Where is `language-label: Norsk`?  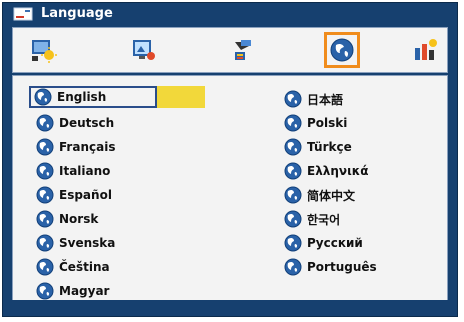 language-label: Norsk is located at coordinates (79, 219).